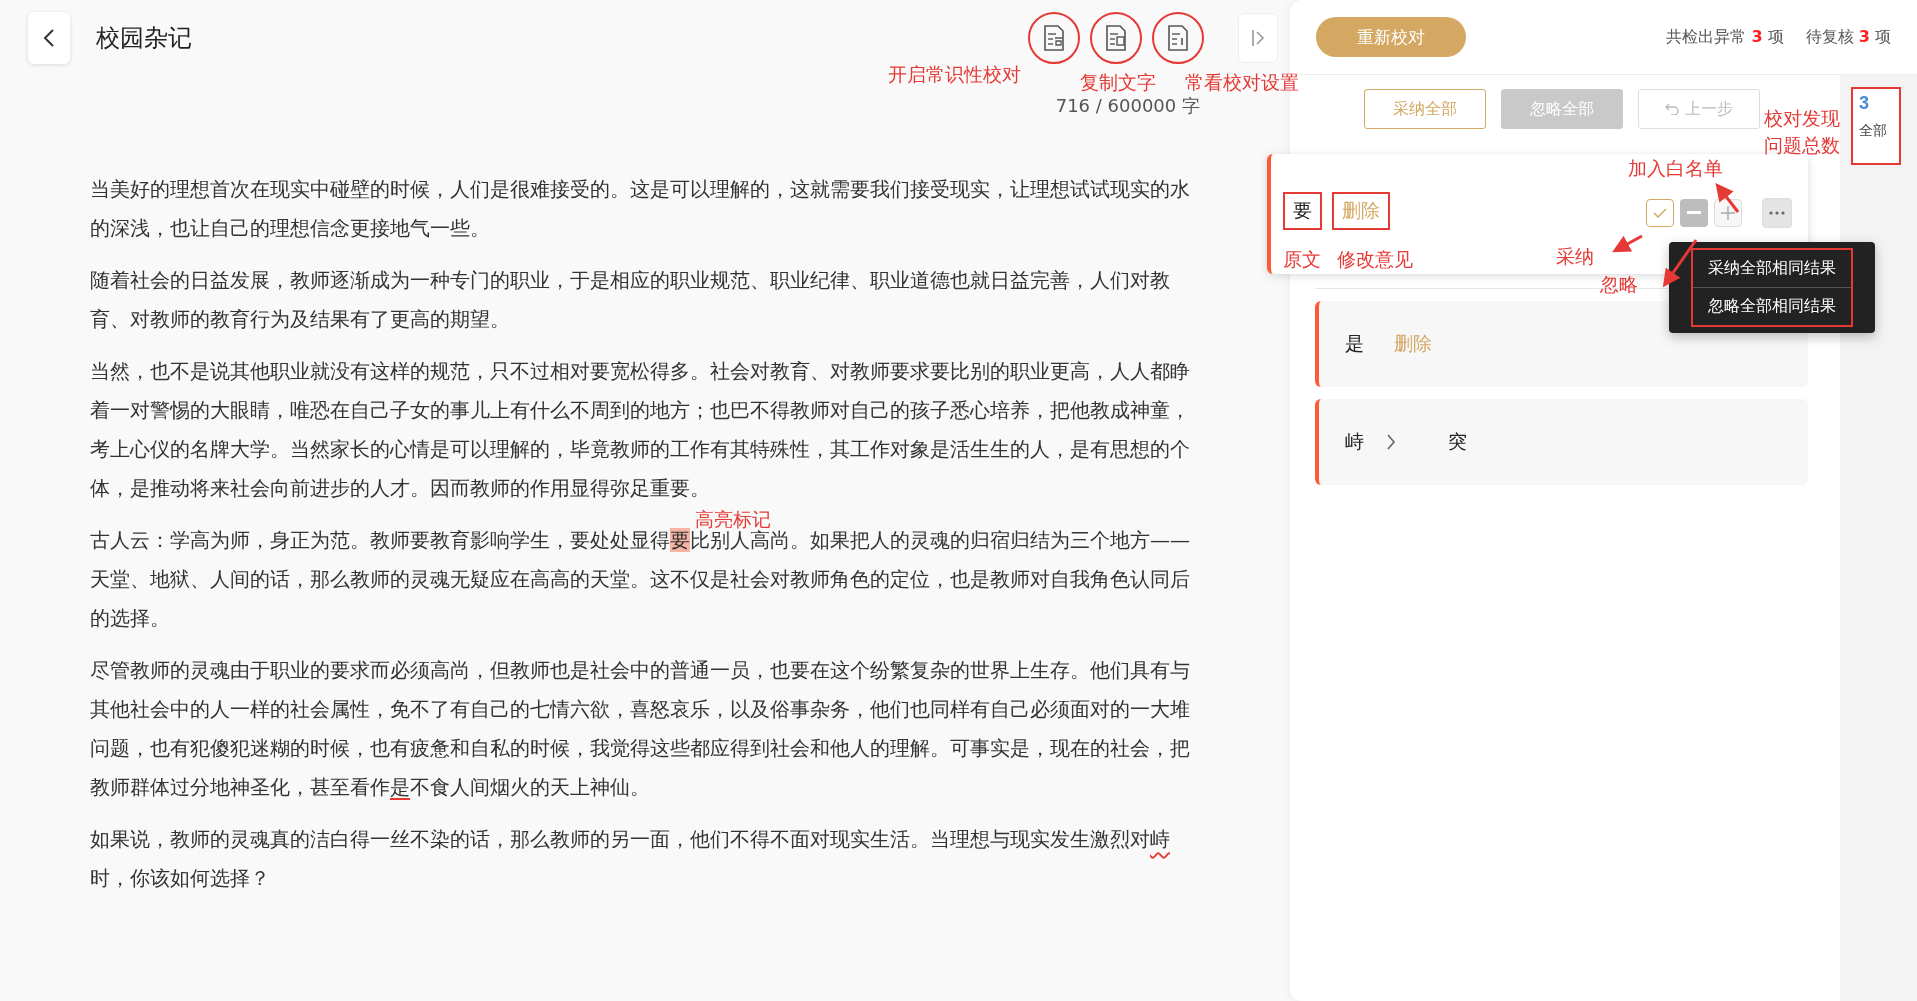 The height and width of the screenshot is (1001, 1917). What do you see at coordinates (1675, 168) in the screenshot?
I see `annotation-label: 加入白名单` at bounding box center [1675, 168].